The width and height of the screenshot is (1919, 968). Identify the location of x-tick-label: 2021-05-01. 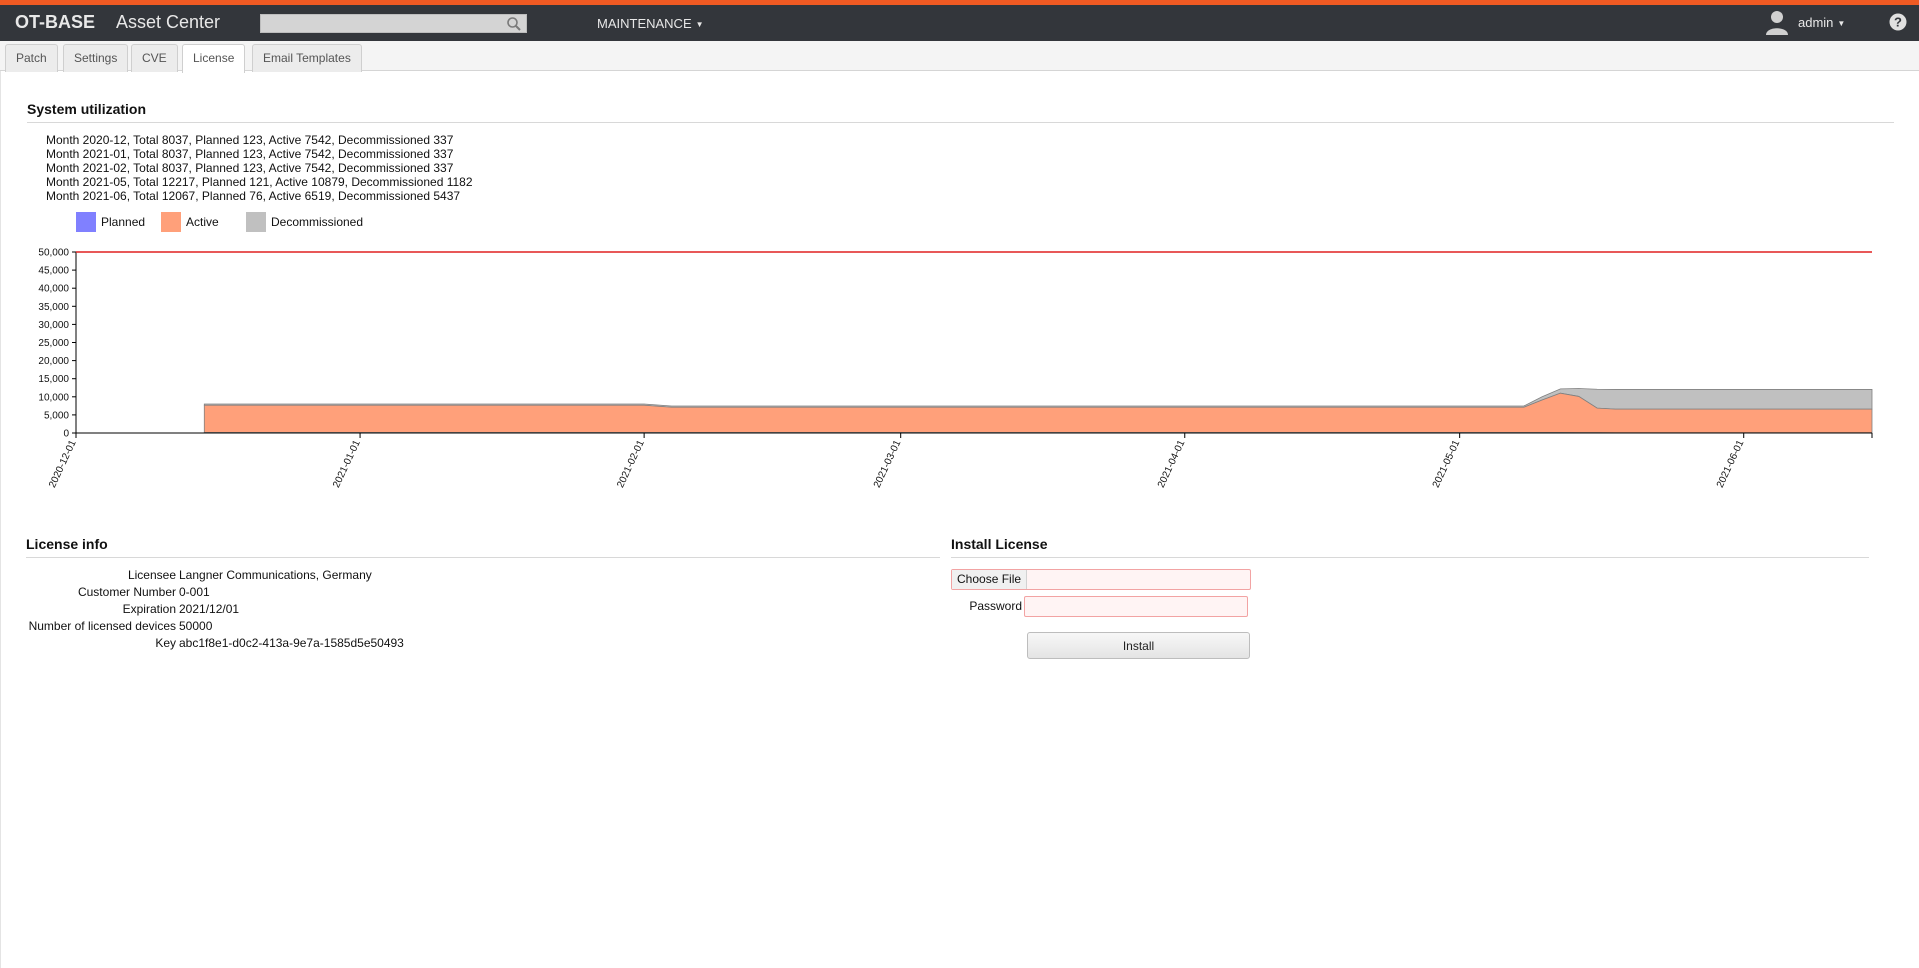
(1447, 463).